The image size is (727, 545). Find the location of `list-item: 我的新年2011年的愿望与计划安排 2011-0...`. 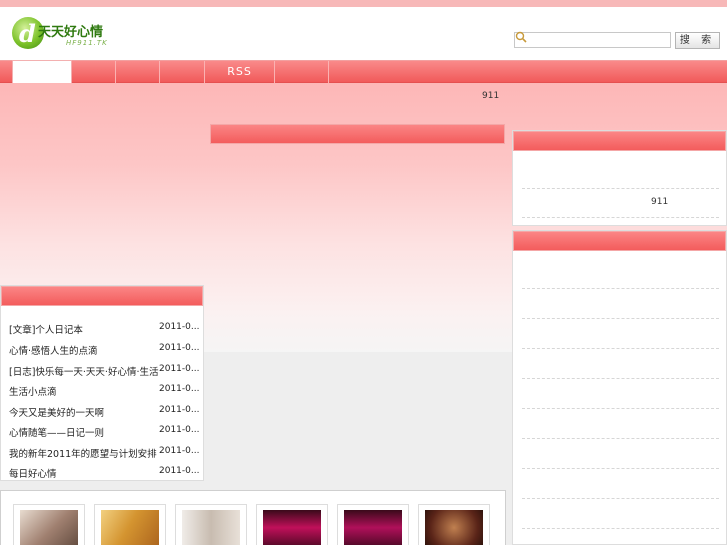

list-item: 我的新年2011年的愿望与计划安排 2011-0... is located at coordinates (102, 452).